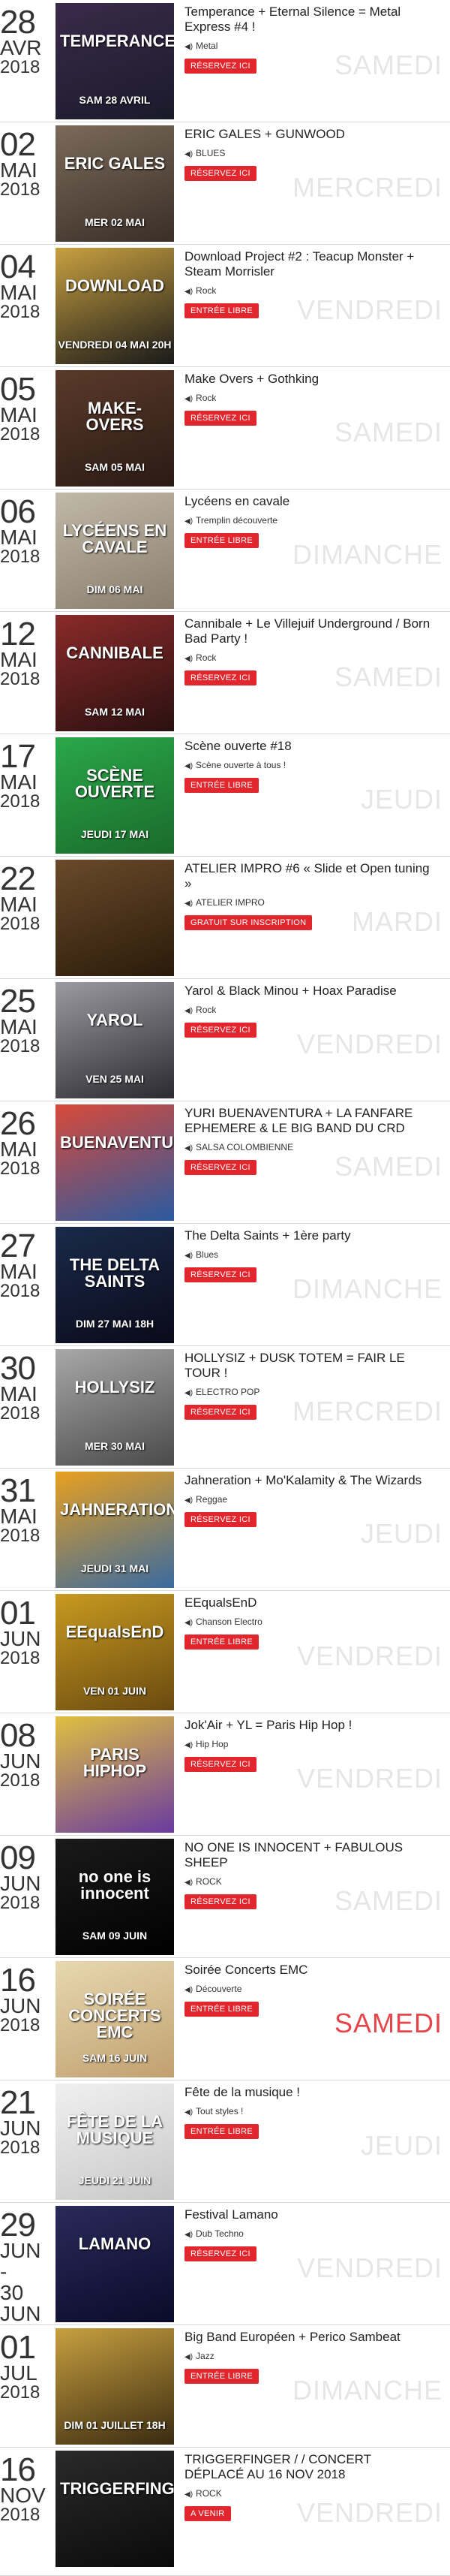  I want to click on event-poster: LAMANO, so click(115, 2264).